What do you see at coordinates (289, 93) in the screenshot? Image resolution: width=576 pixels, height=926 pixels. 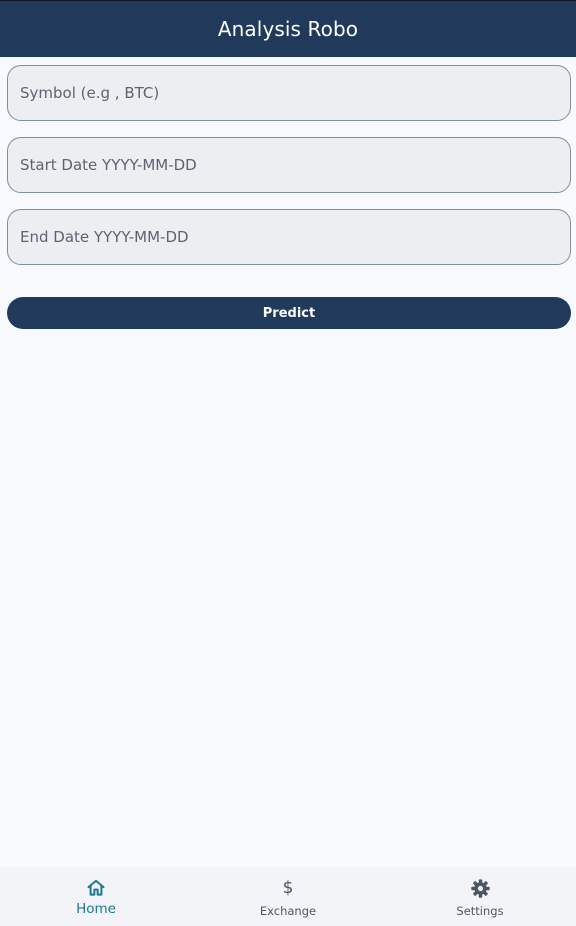 I see `symbol-input` at bounding box center [289, 93].